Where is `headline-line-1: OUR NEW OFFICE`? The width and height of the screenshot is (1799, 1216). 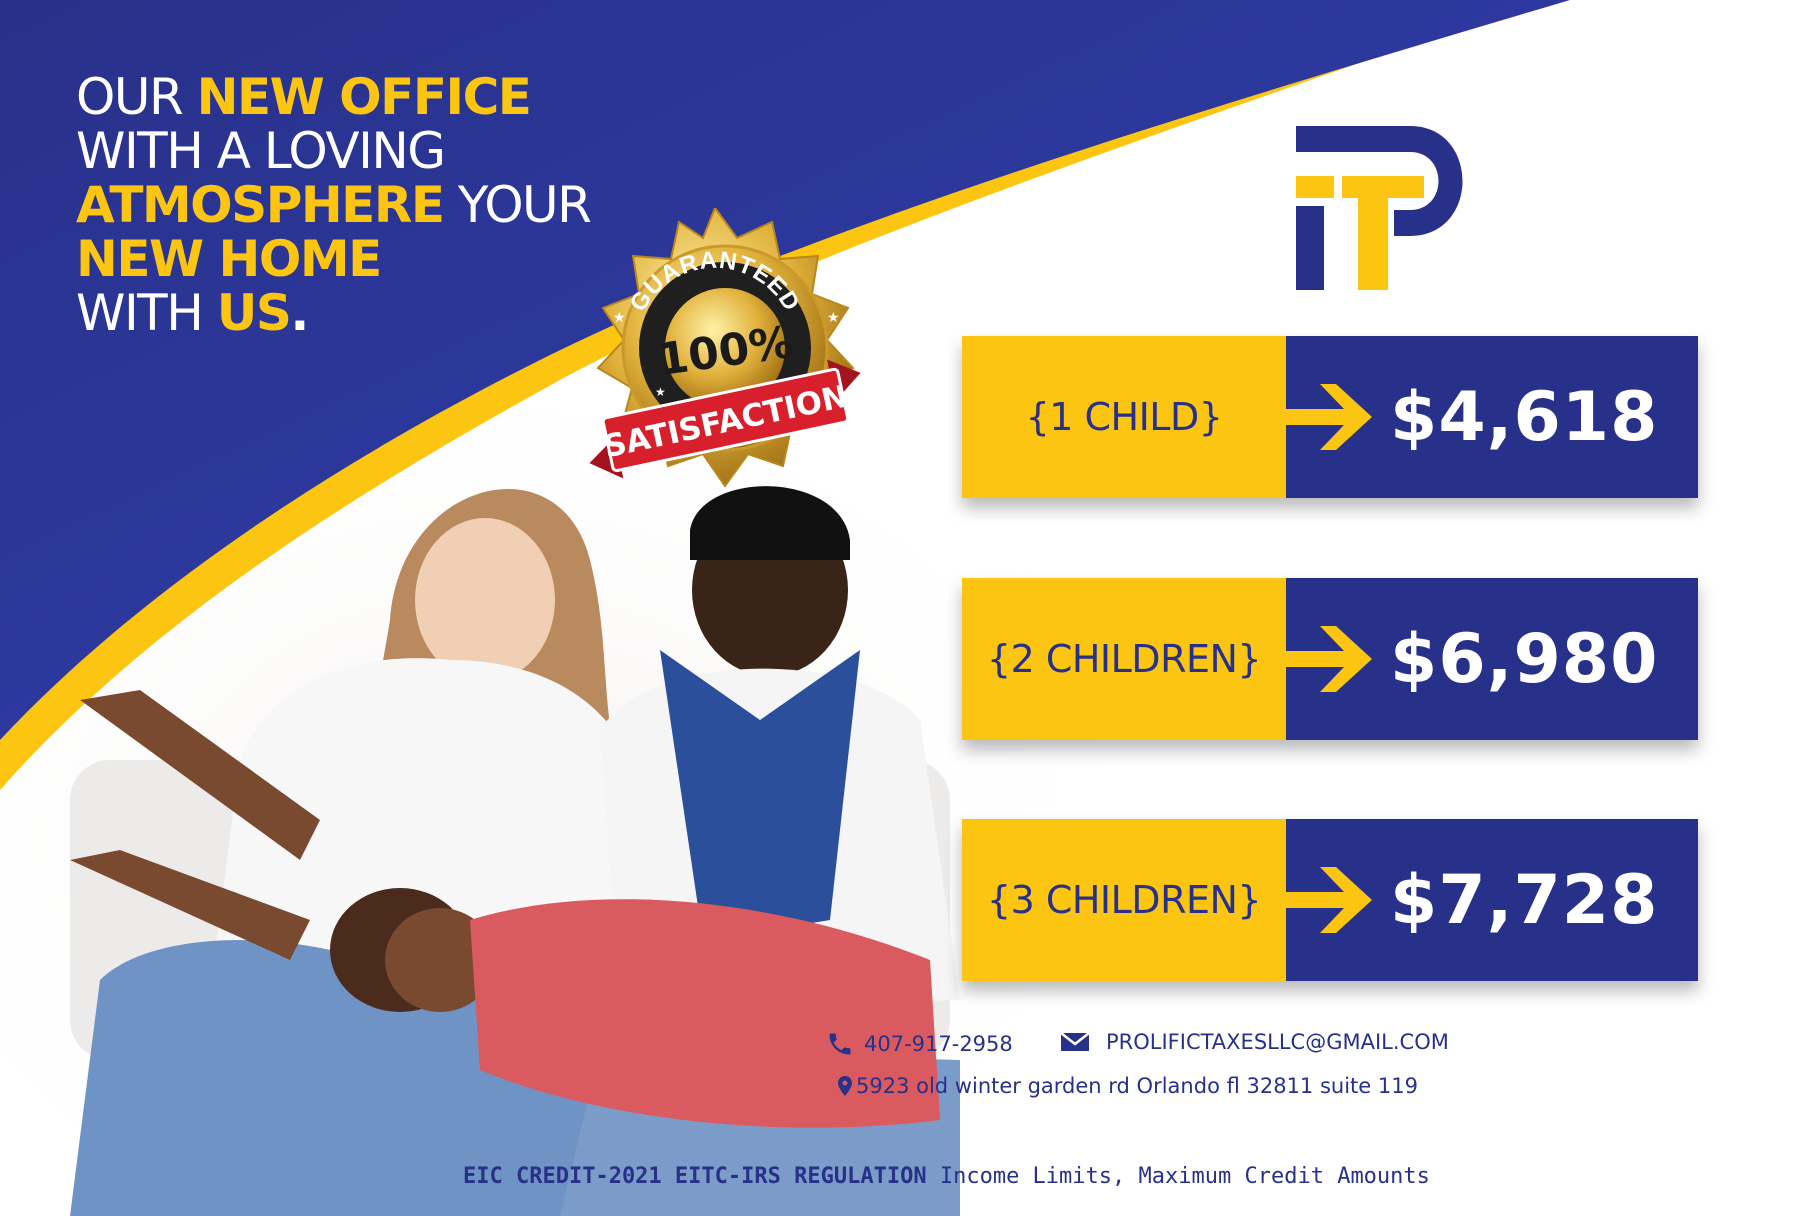
headline-line-1: OUR NEW OFFICE is located at coordinates (304, 97).